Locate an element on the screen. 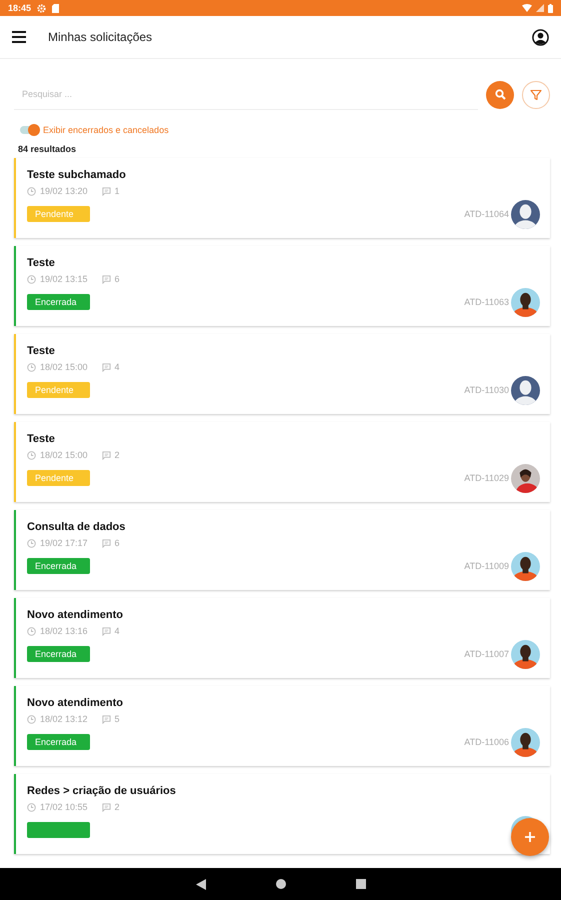 The width and height of the screenshot is (561, 900). request-card: Novo atendimento 18/02 13:12 5 Encerrada ATD-11006 is located at coordinates (282, 726).